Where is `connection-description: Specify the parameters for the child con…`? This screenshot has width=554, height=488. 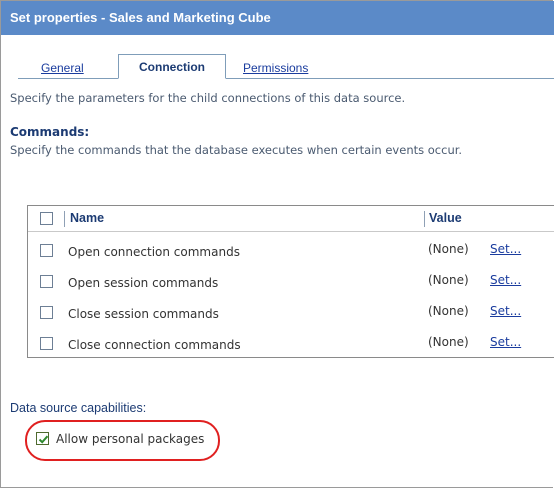
connection-description: Specify the parameters for the child con… is located at coordinates (208, 98).